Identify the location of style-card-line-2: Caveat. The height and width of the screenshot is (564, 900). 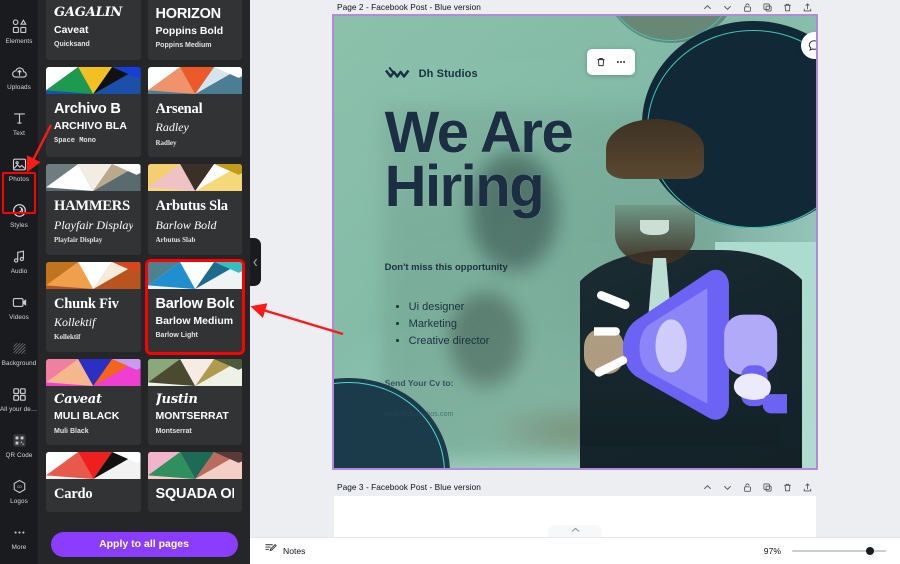
(71, 29).